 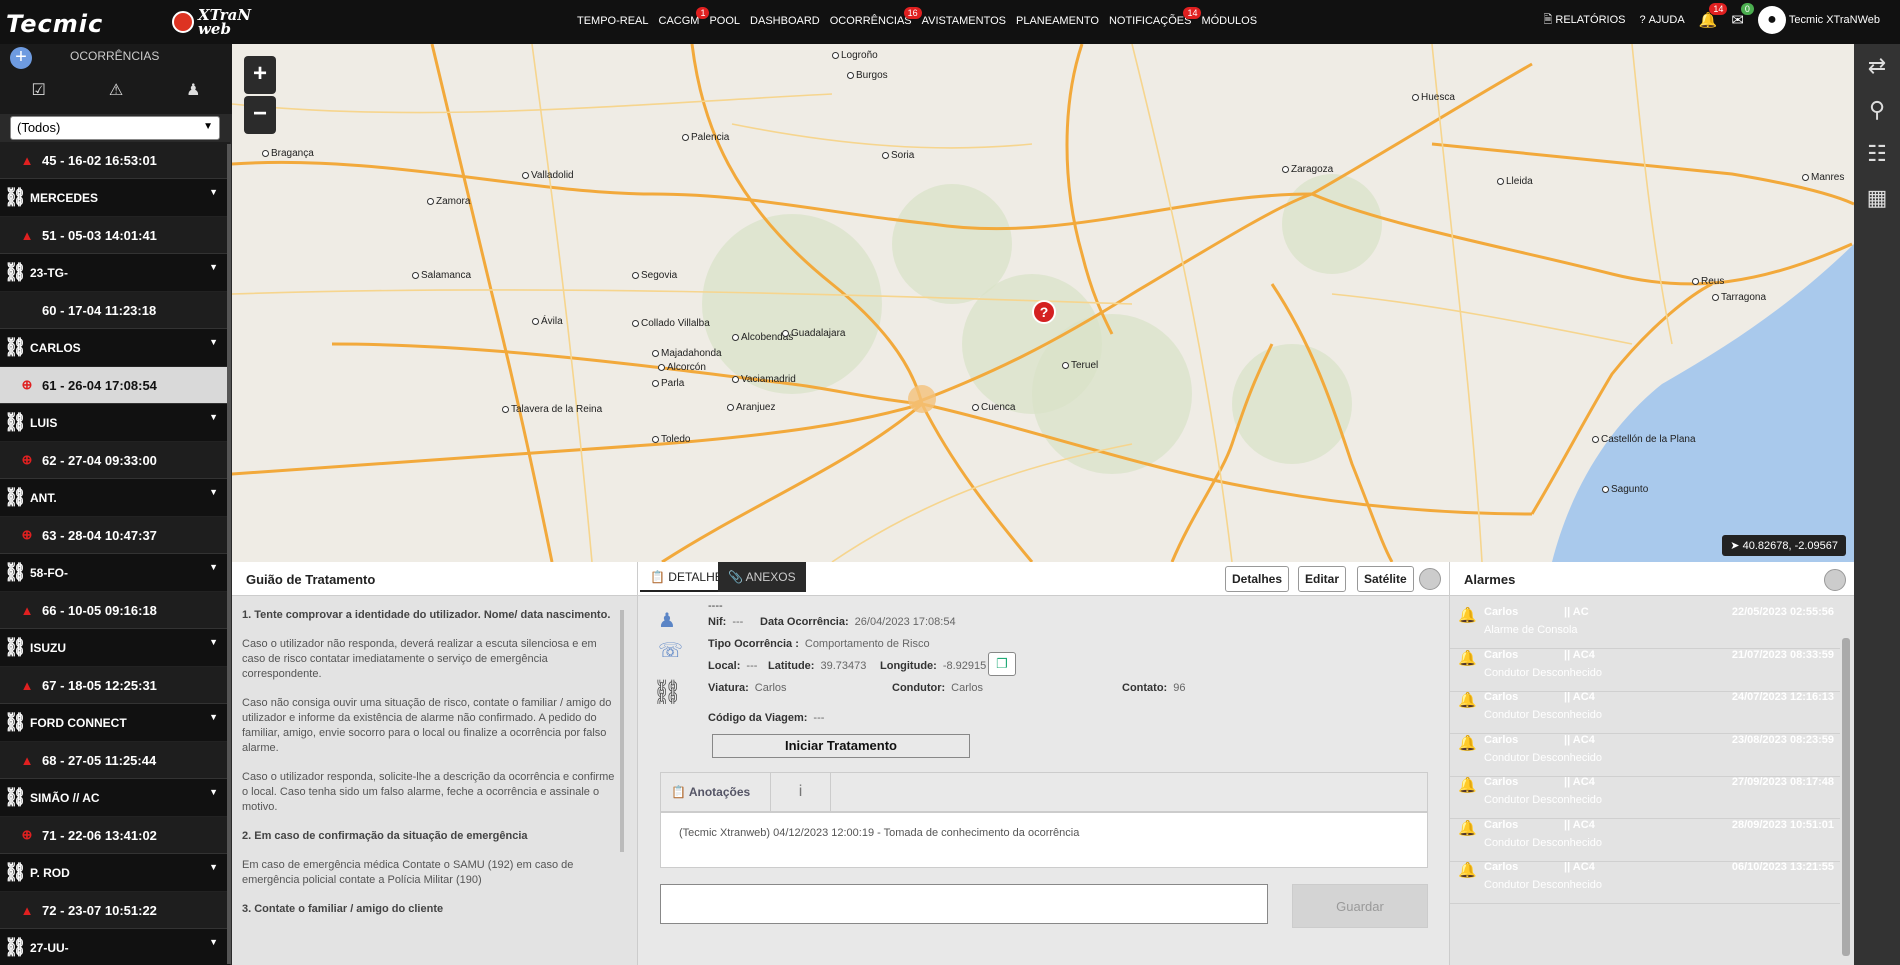 What do you see at coordinates (1818, 20) in the screenshot?
I see `user-menu: ● Tecmic XTraNWeb` at bounding box center [1818, 20].